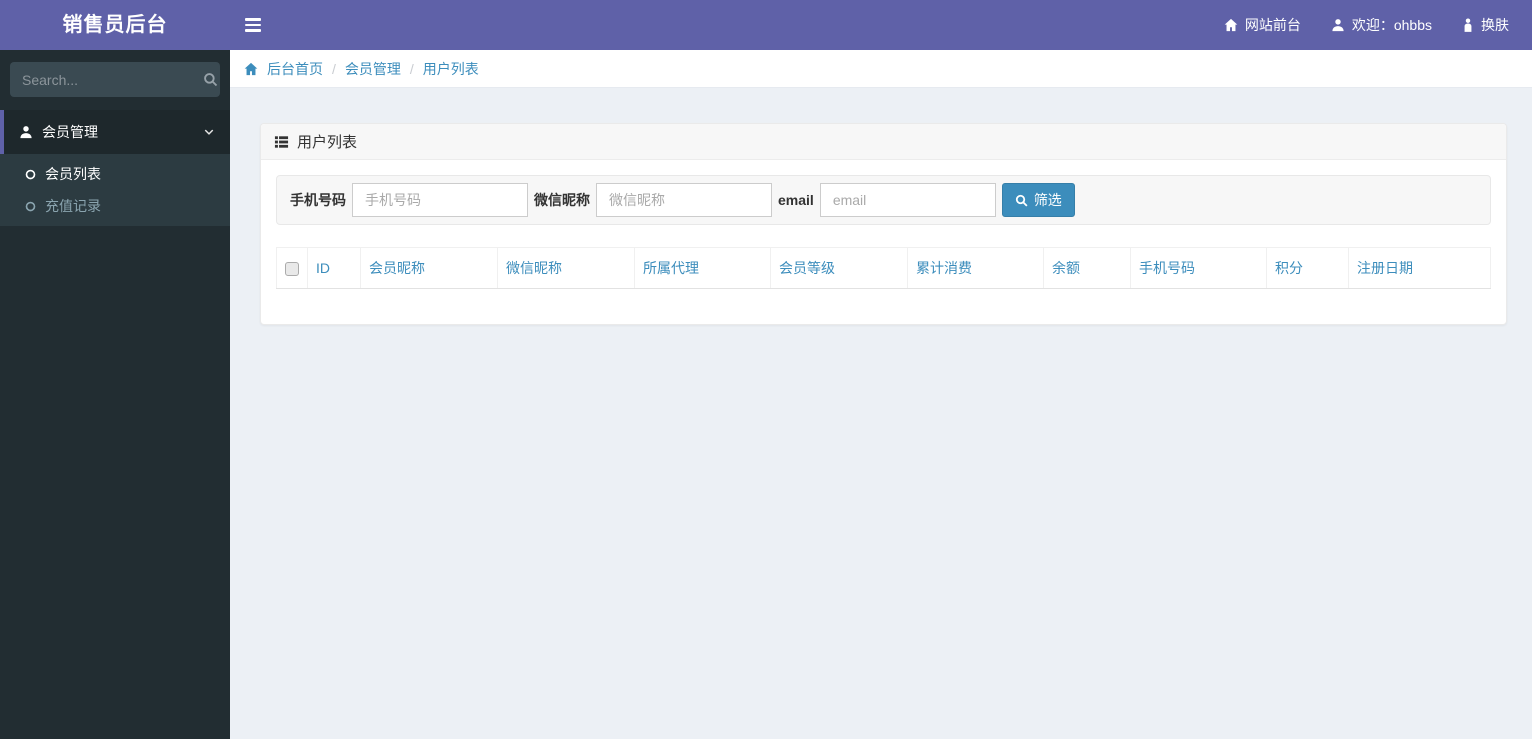 The image size is (1532, 739). I want to click on phone-input, so click(440, 200).